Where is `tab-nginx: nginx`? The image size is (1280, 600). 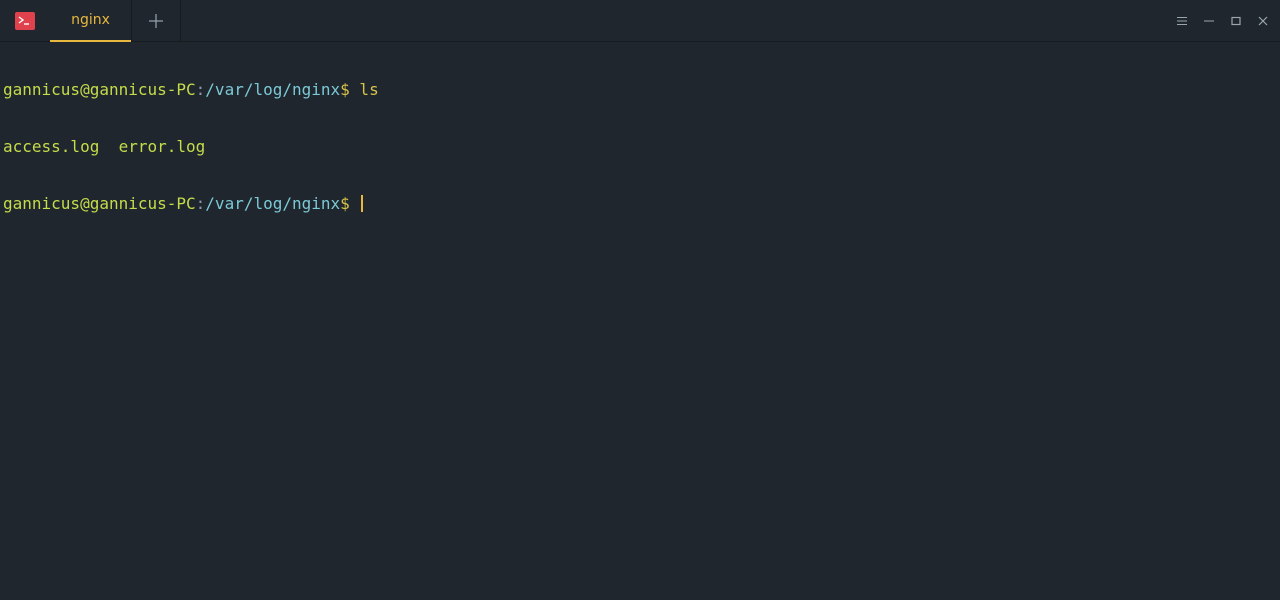 tab-nginx: nginx is located at coordinates (90, 21).